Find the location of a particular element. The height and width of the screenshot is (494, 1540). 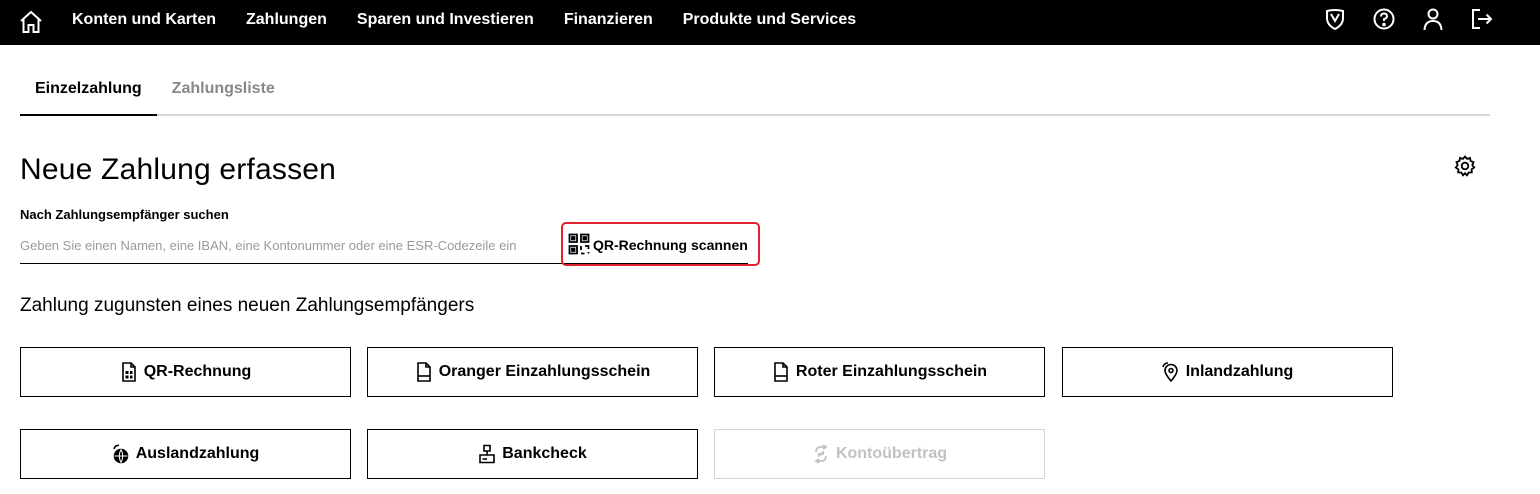

oranger-einzahlungsschein-label: Oranger Einzahlungsschein is located at coordinates (544, 371).